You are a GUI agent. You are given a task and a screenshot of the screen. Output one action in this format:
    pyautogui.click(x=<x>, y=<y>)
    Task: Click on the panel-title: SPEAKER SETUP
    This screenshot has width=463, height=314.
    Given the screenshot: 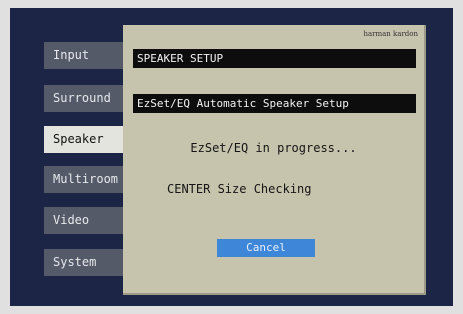 What is the action you would take?
    pyautogui.click(x=274, y=58)
    